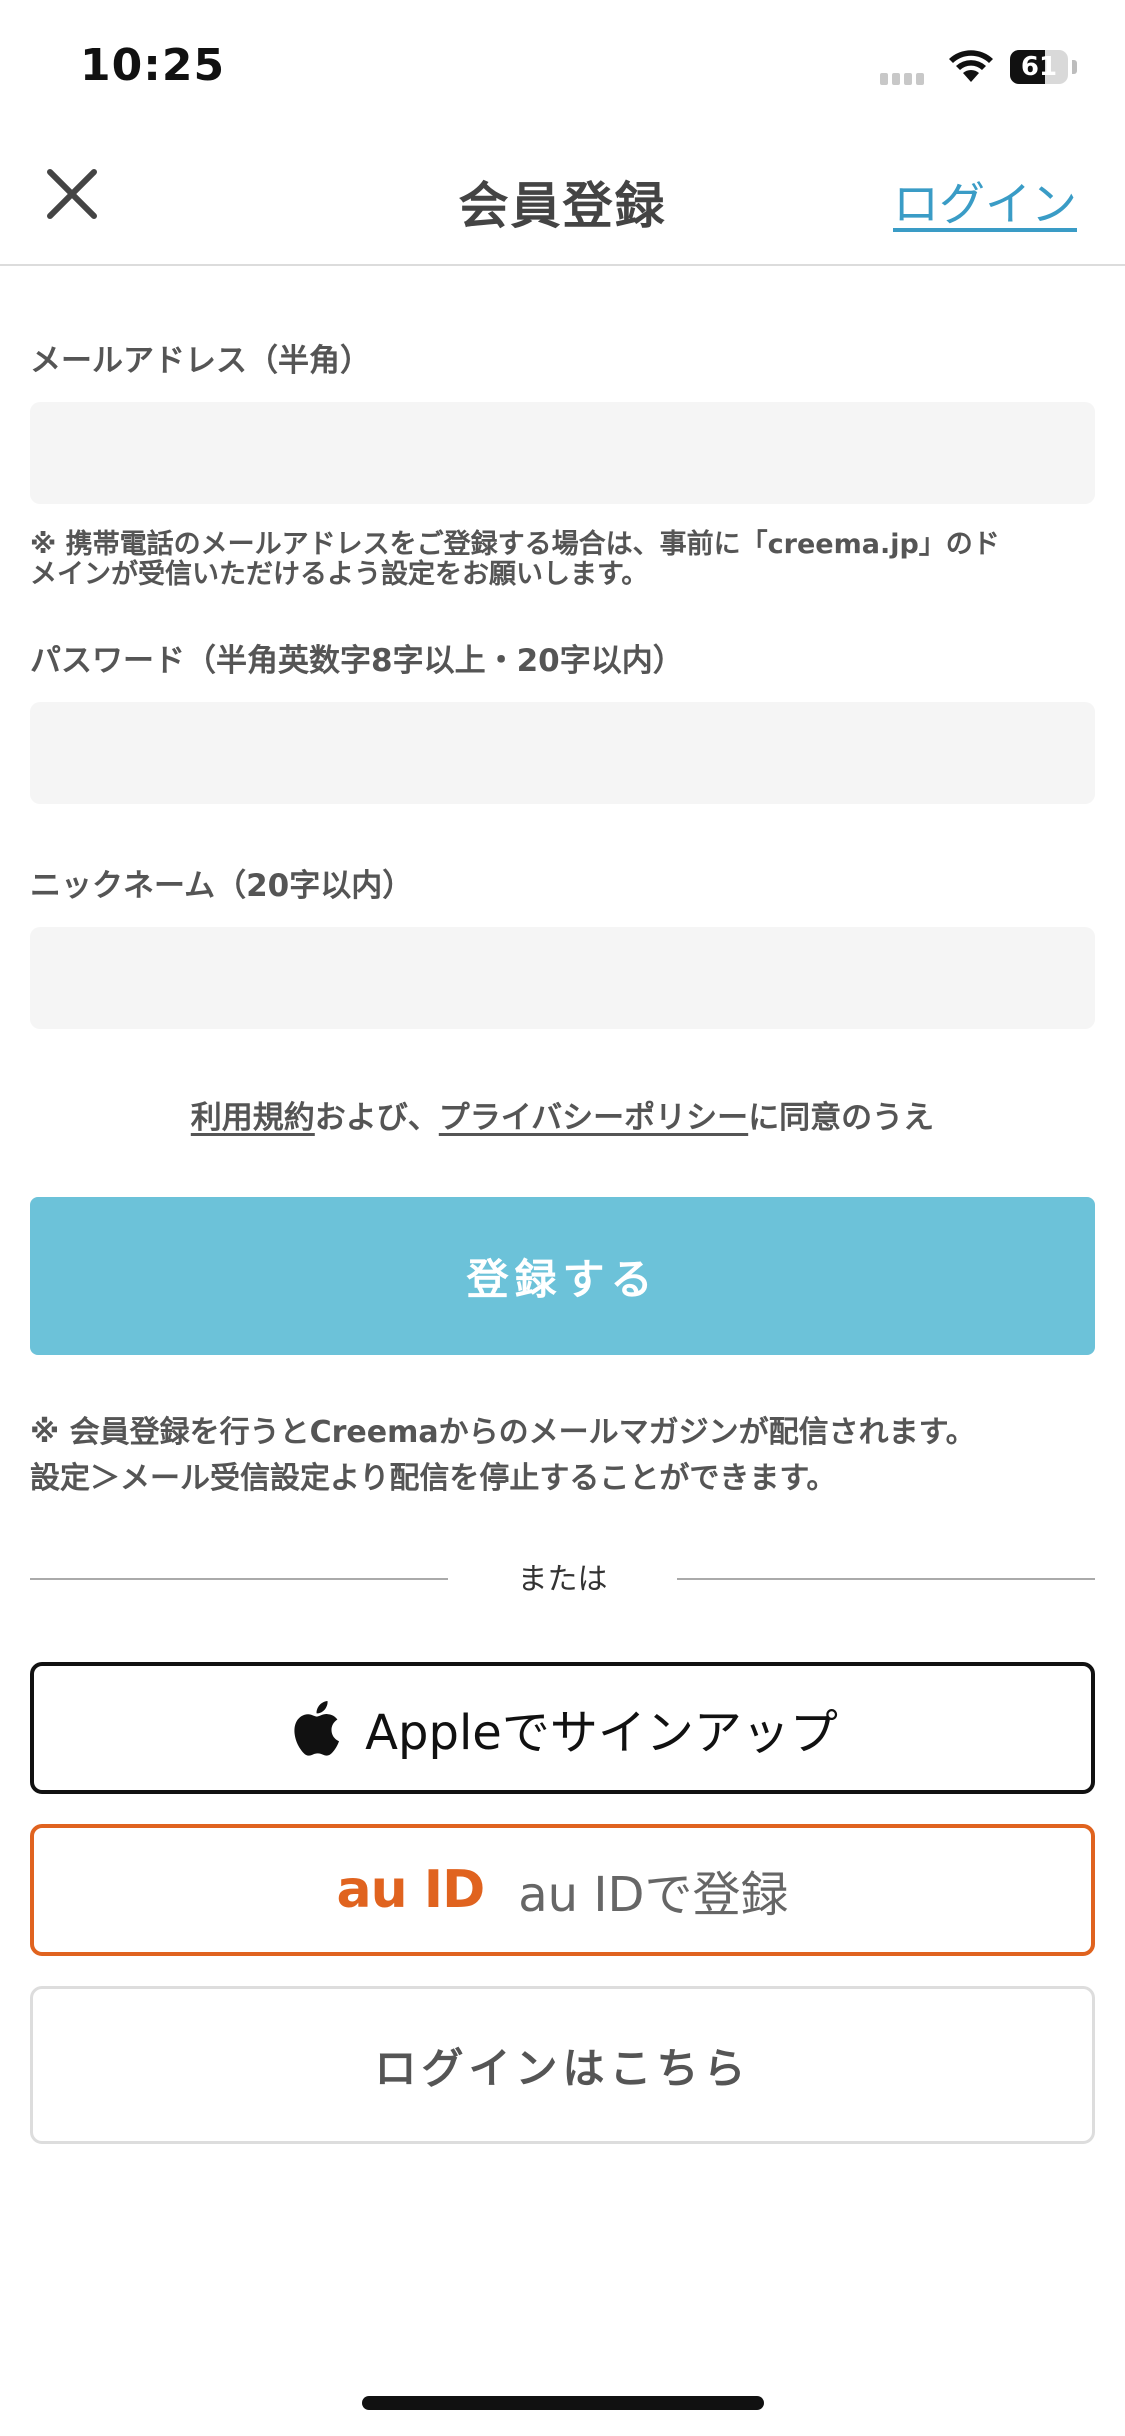 The image size is (1125, 2436). Describe the element at coordinates (653, 1895) in the screenshot. I see `au-id-register-label: au IDで登録` at that location.